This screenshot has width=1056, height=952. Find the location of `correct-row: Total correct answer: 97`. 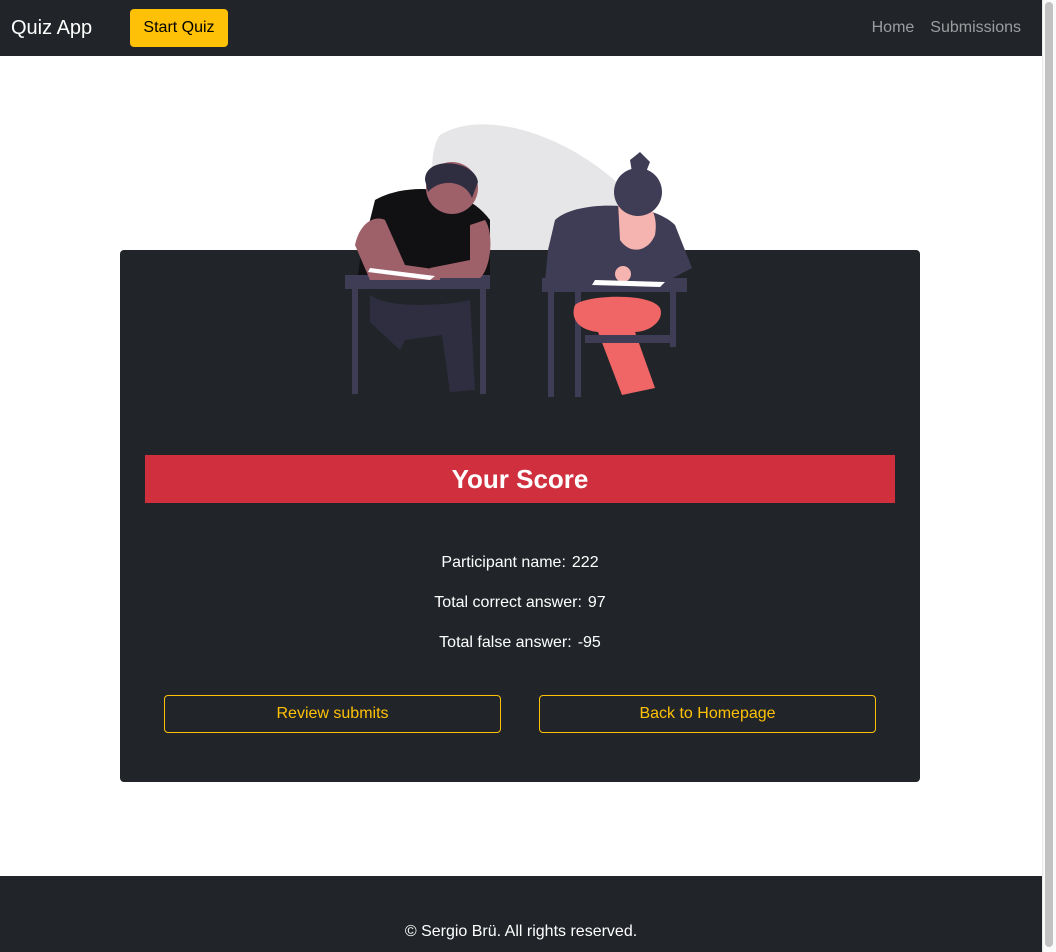

correct-row: Total correct answer: 97 is located at coordinates (520, 603).